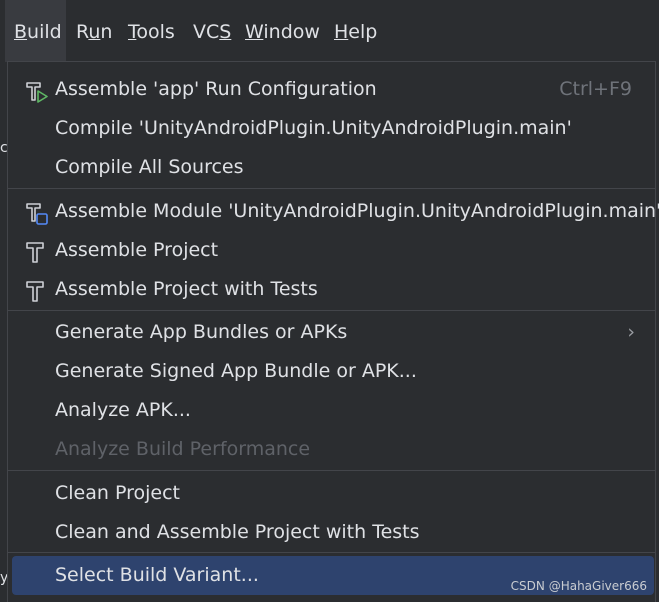 This screenshot has height=602, width=659. I want to click on menu-tools: Tools, so click(151, 32).